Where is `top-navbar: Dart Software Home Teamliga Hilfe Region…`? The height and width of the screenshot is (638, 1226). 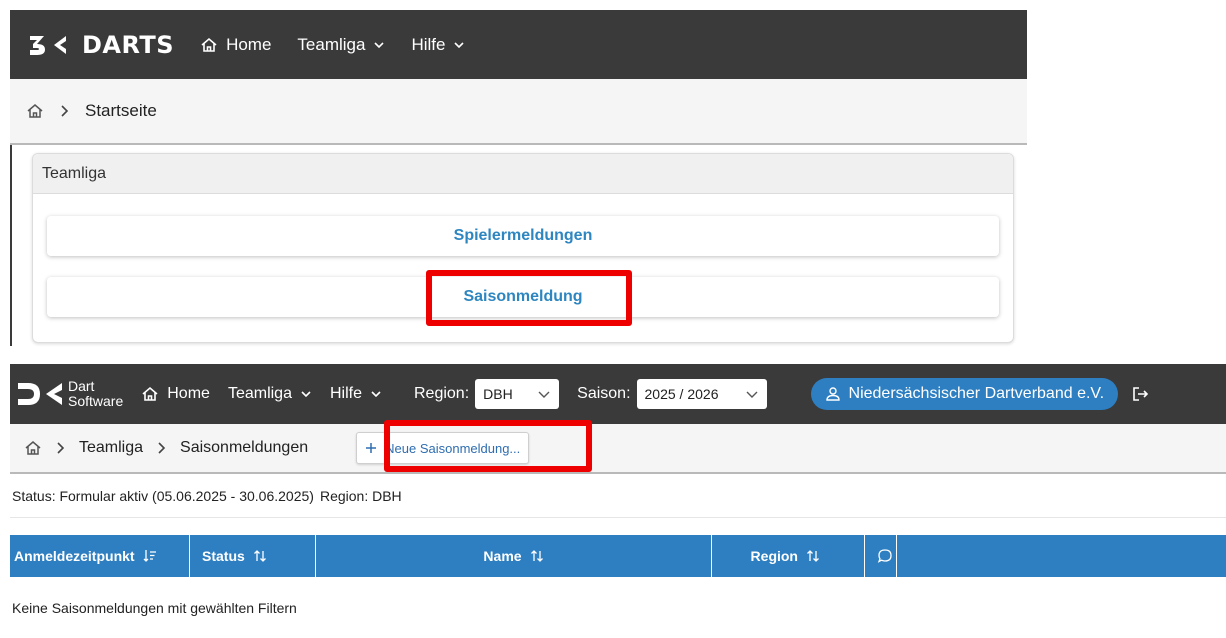
top-navbar: Dart Software Home Teamliga Hilfe Region… is located at coordinates (618, 394).